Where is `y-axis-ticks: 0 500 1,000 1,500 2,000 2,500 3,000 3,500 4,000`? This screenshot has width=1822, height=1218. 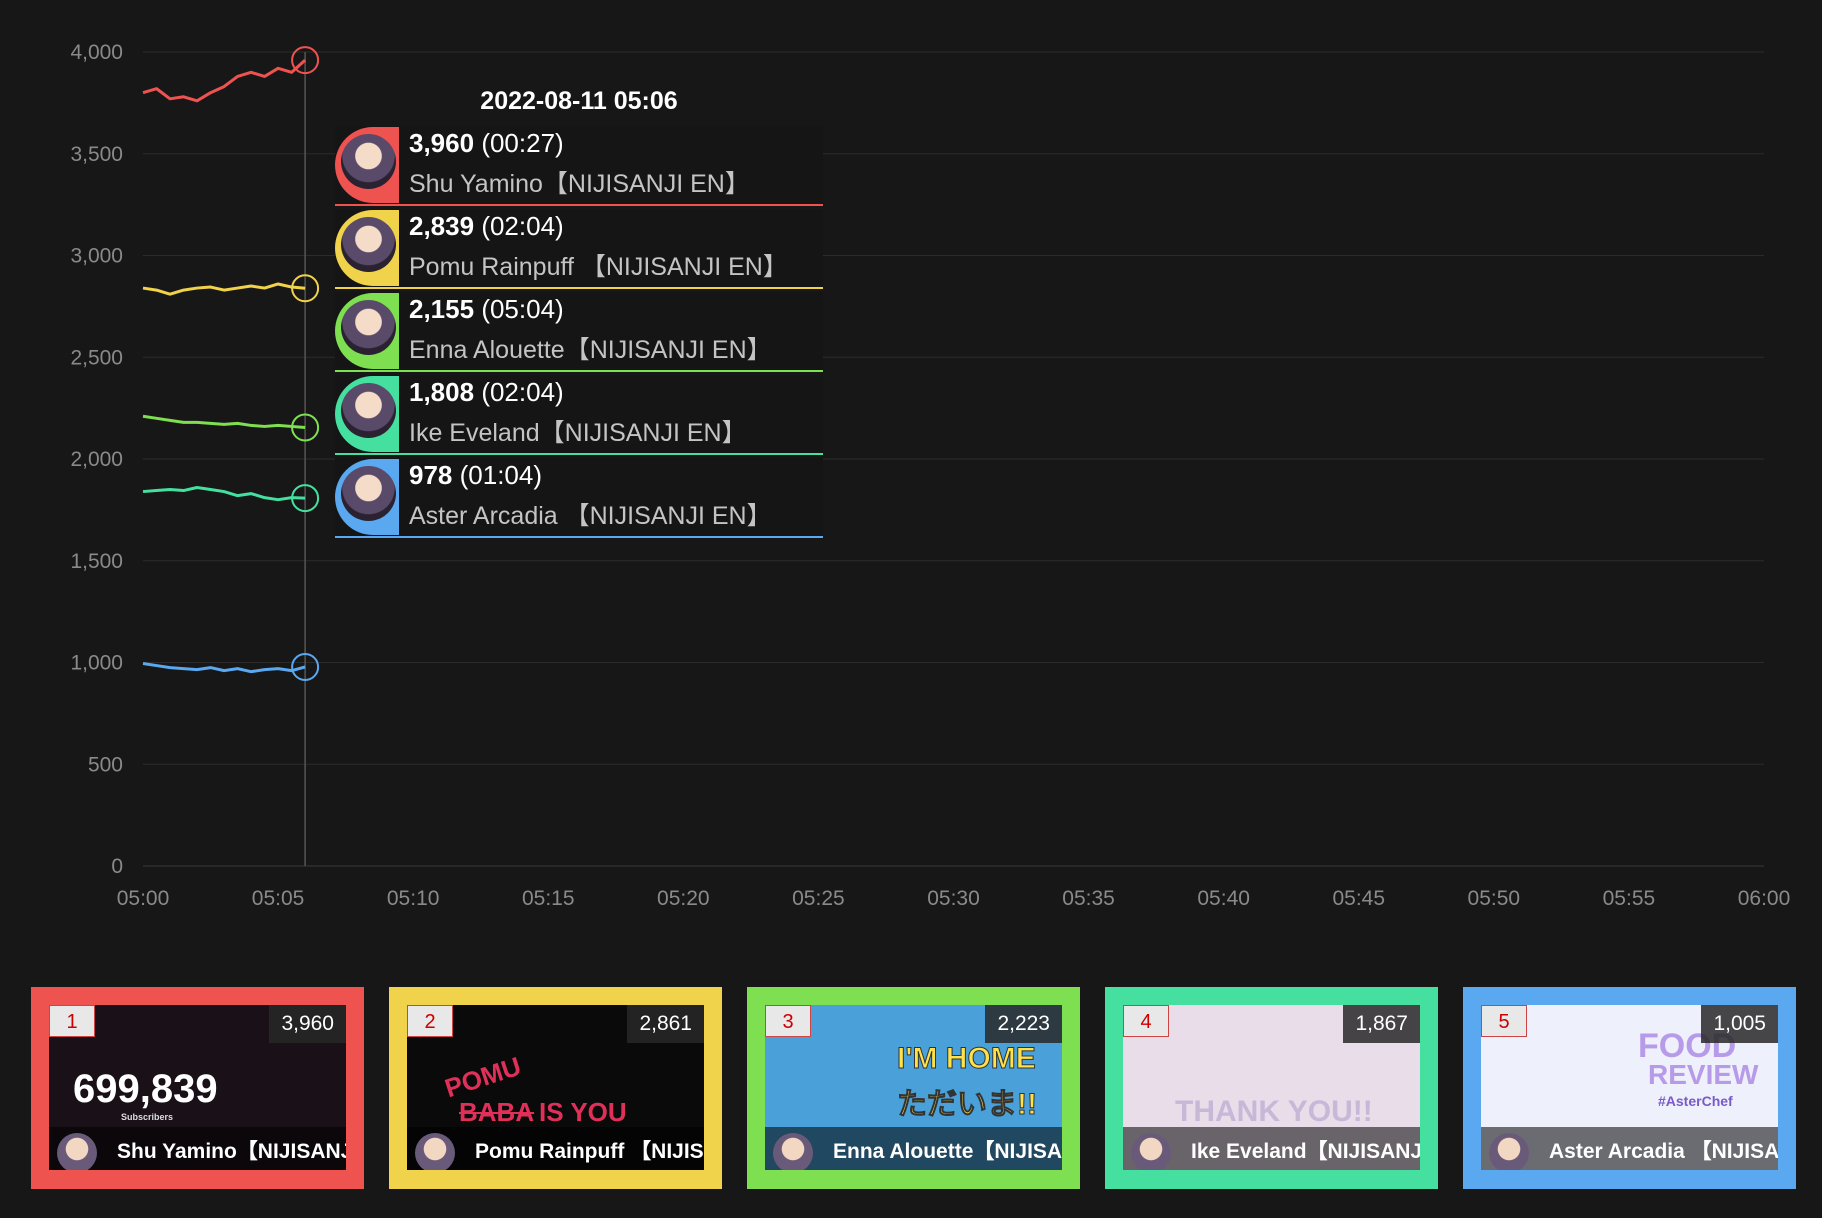 y-axis-ticks: 0 500 1,000 1,500 2,000 2,500 3,000 3,500 4,000 is located at coordinates (96, 459).